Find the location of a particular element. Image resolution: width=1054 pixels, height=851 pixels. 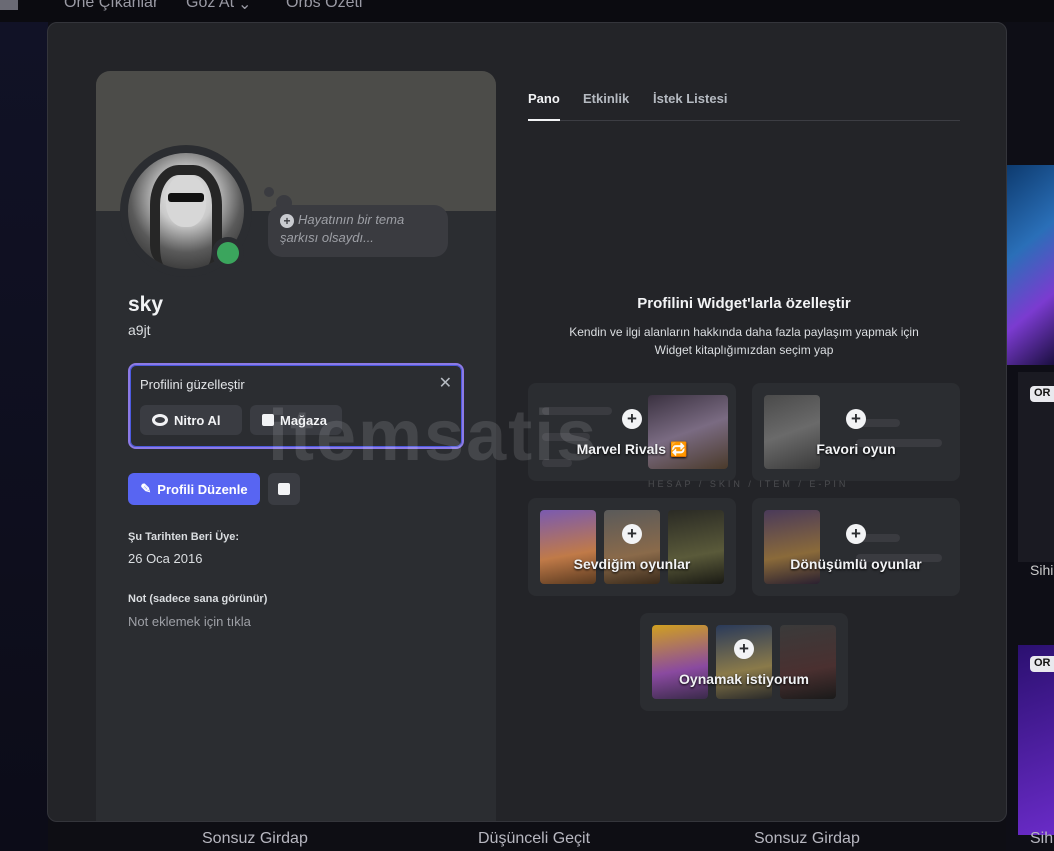

background-left is located at coordinates (24, 436).